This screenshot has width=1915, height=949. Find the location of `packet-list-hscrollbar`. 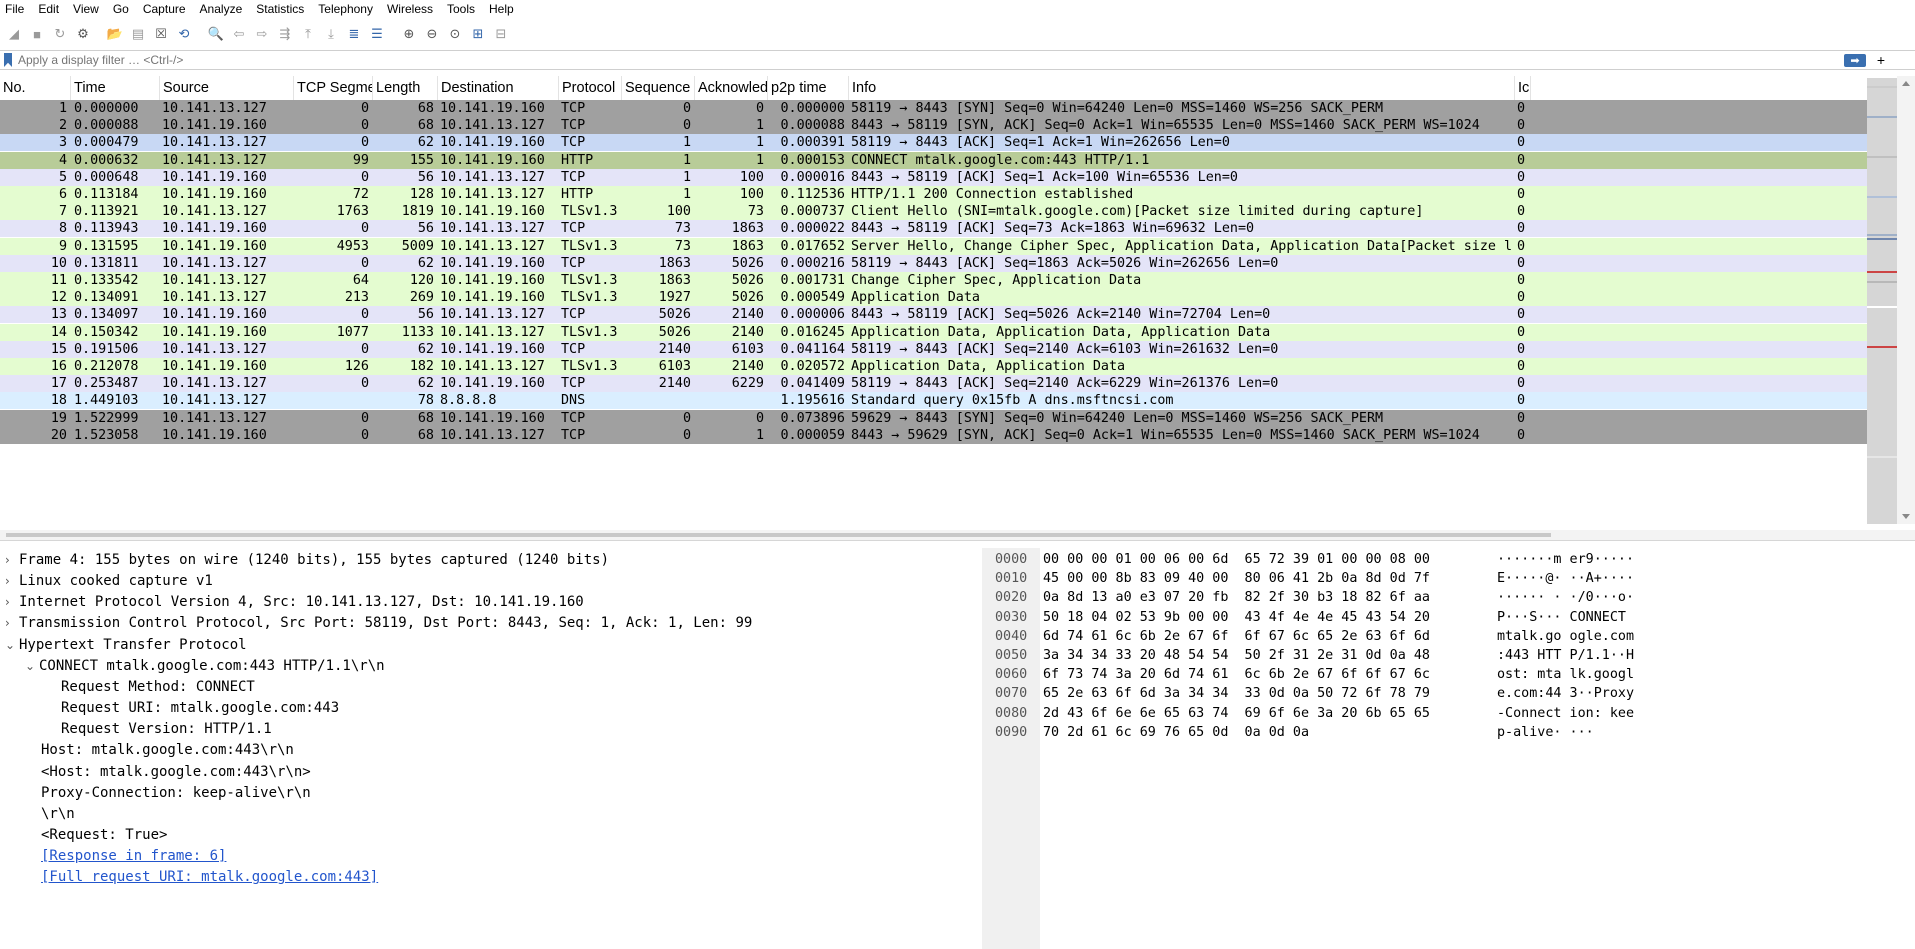

packet-list-hscrollbar is located at coordinates (957, 535).